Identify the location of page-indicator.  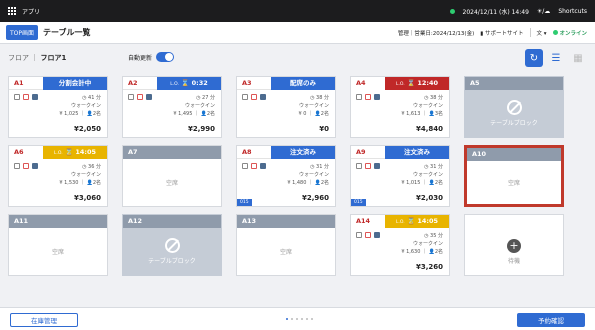
(299, 319).